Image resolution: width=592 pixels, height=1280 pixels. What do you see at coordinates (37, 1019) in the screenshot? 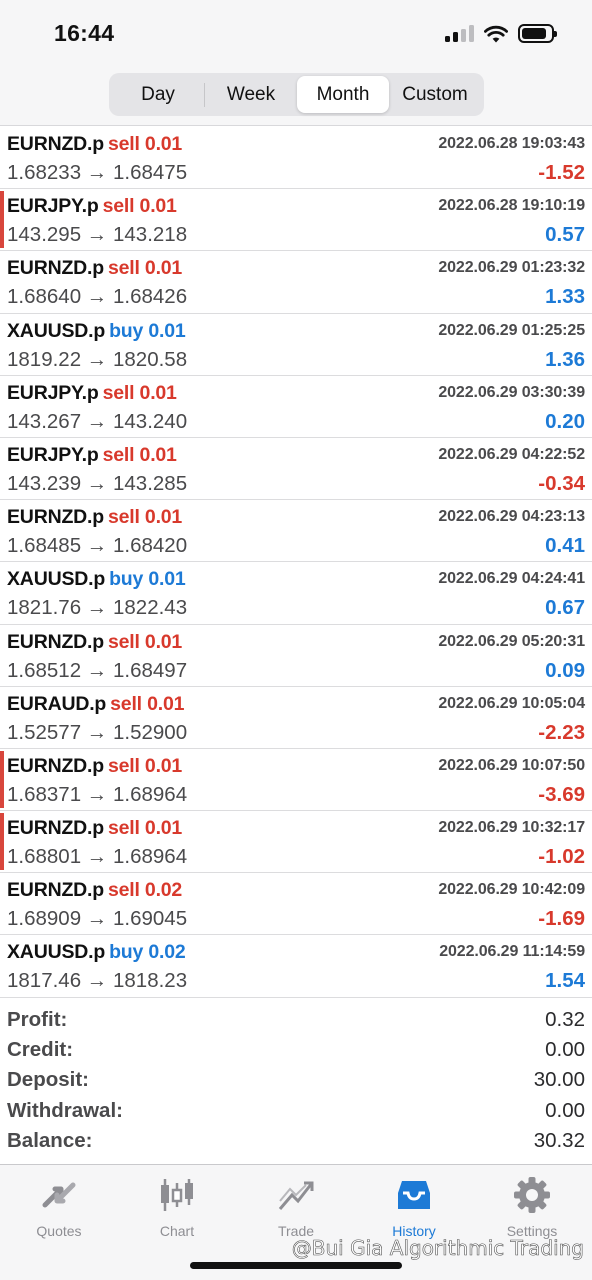
I see `summary-label: Profit:` at bounding box center [37, 1019].